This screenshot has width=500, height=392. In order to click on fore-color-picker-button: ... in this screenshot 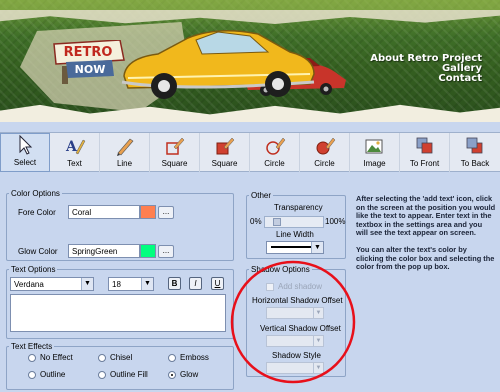, I will do `click(166, 212)`.